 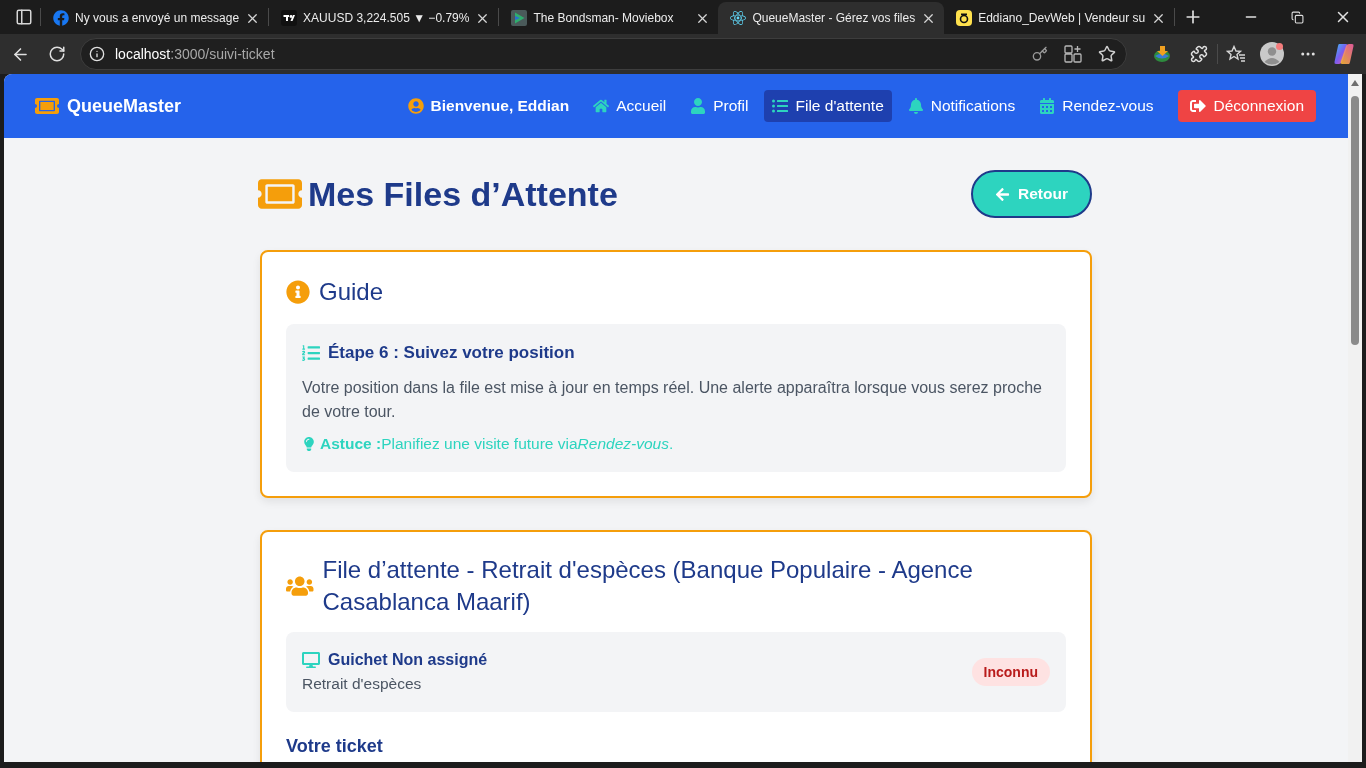 I want to click on user-icon, so click(x=698, y=106).